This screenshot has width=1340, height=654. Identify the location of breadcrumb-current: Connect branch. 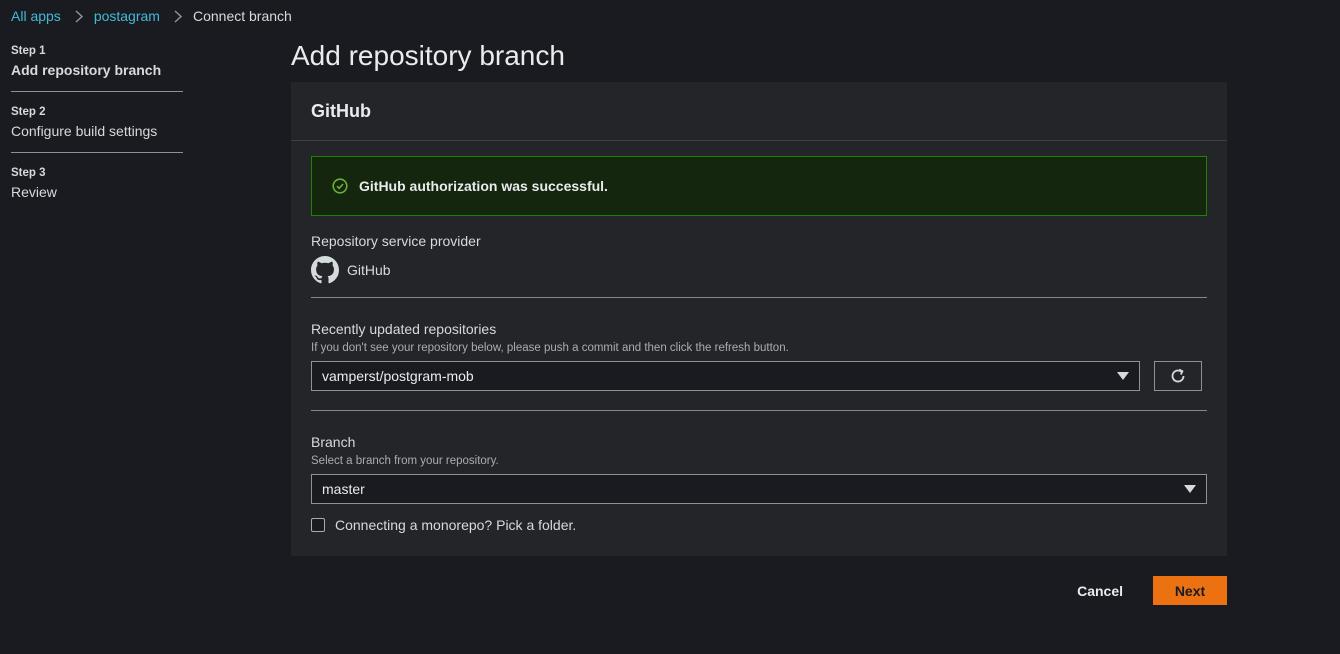
(242, 16).